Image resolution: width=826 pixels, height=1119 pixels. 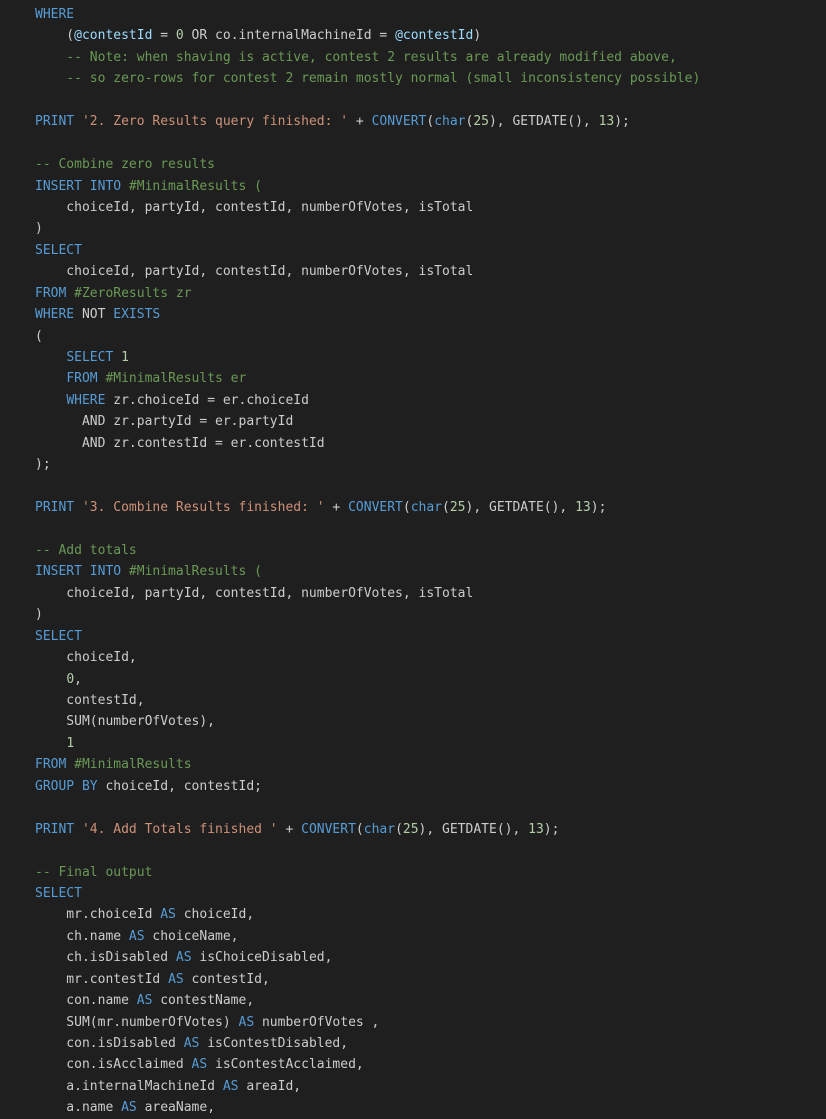 What do you see at coordinates (367, 443) in the screenshot?
I see `code-line: AND zr.contestId = er.contestId` at bounding box center [367, 443].